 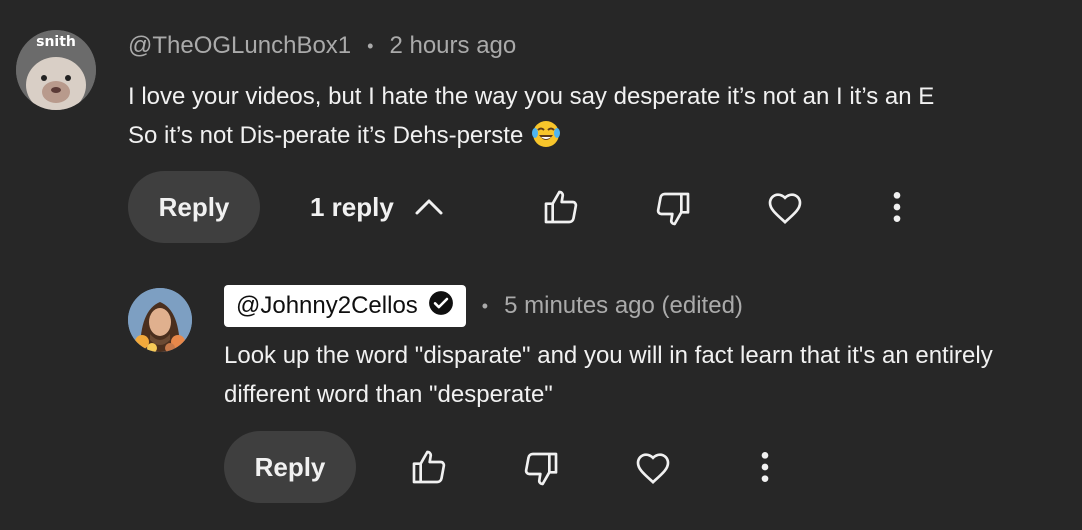 I want to click on reply-line-2: different word than "desperate", so click(x=388, y=394).